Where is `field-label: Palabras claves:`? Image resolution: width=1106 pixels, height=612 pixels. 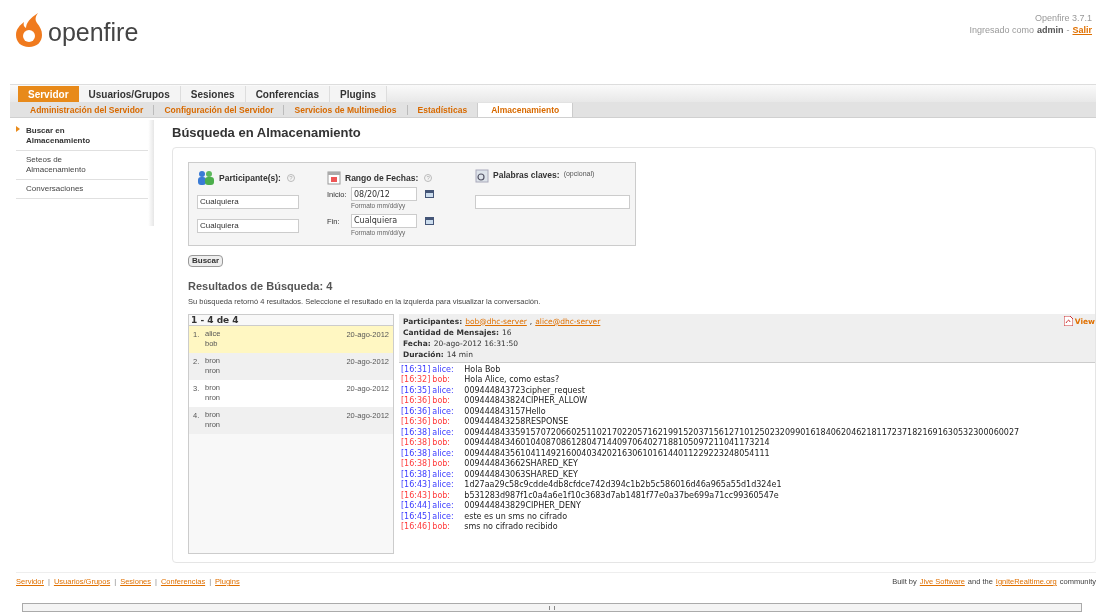 field-label: Palabras claves: is located at coordinates (526, 175).